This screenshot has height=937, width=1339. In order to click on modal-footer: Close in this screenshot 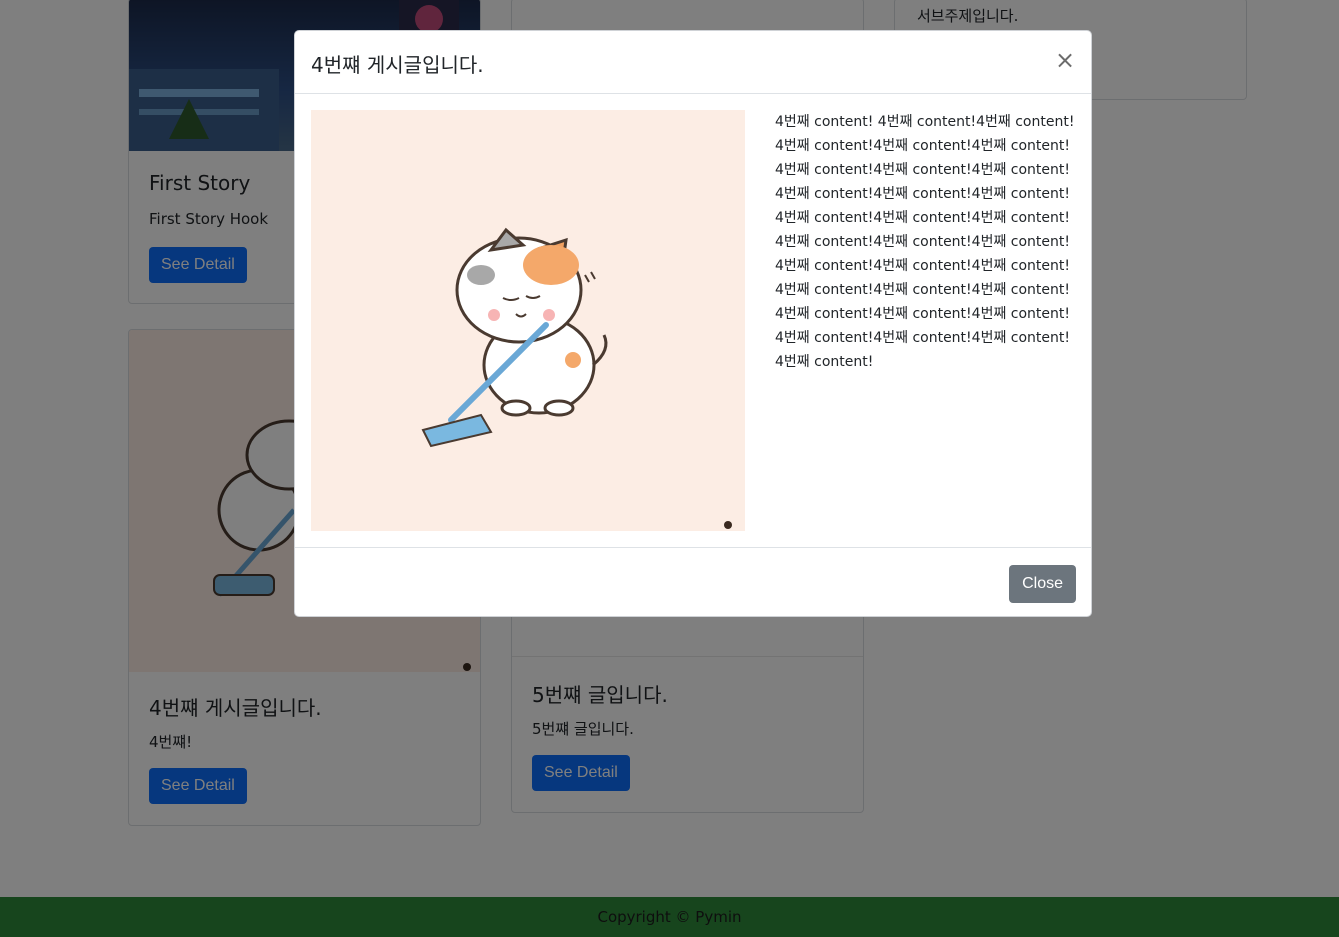, I will do `click(693, 581)`.